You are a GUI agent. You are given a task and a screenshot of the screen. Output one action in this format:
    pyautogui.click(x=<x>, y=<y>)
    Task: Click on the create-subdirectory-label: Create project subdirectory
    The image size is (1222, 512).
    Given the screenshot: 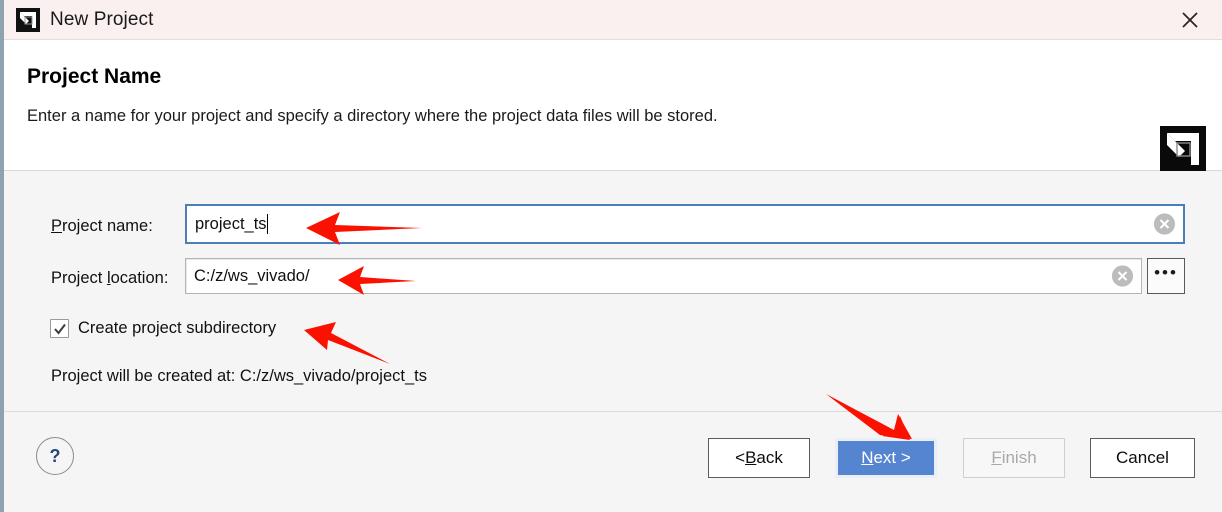 What is the action you would take?
    pyautogui.click(x=177, y=328)
    